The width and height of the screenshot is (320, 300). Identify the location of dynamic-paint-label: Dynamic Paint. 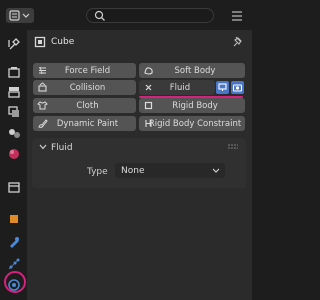
(87, 123).